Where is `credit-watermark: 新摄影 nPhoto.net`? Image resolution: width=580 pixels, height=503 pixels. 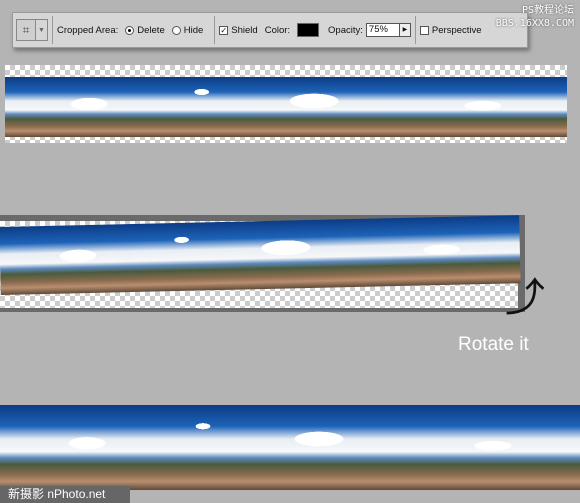
credit-watermark: 新摄影 nPhoto.net is located at coordinates (65, 494).